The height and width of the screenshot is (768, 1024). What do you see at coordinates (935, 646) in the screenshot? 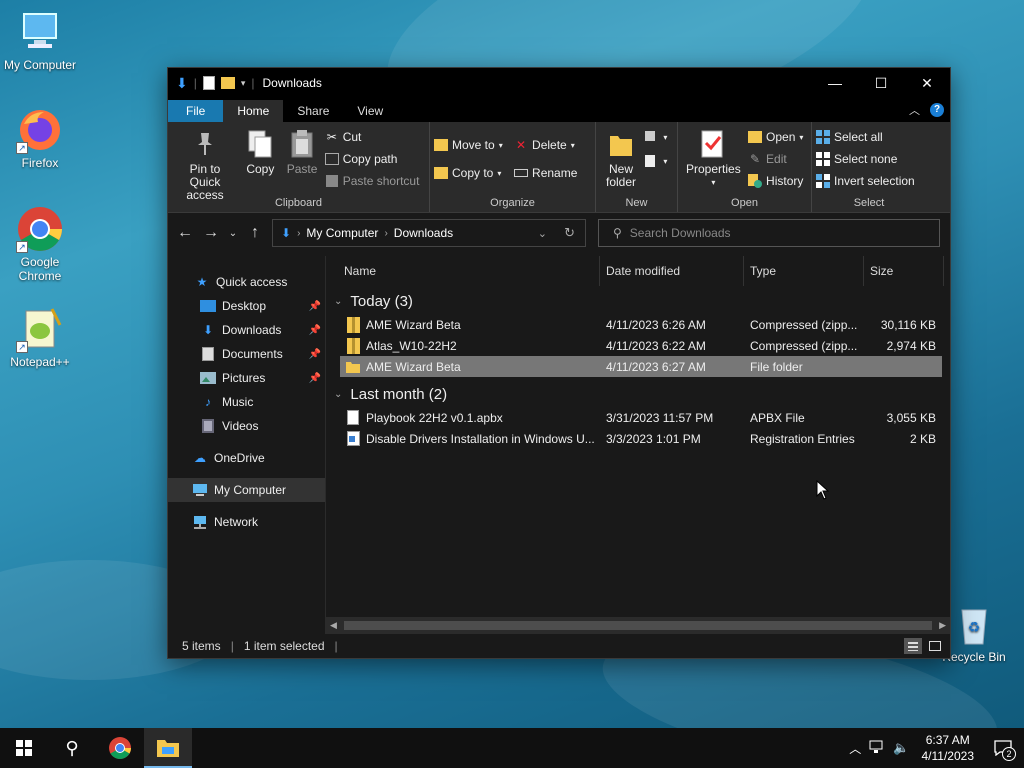
I see `large-icons-view-icon` at bounding box center [935, 646].